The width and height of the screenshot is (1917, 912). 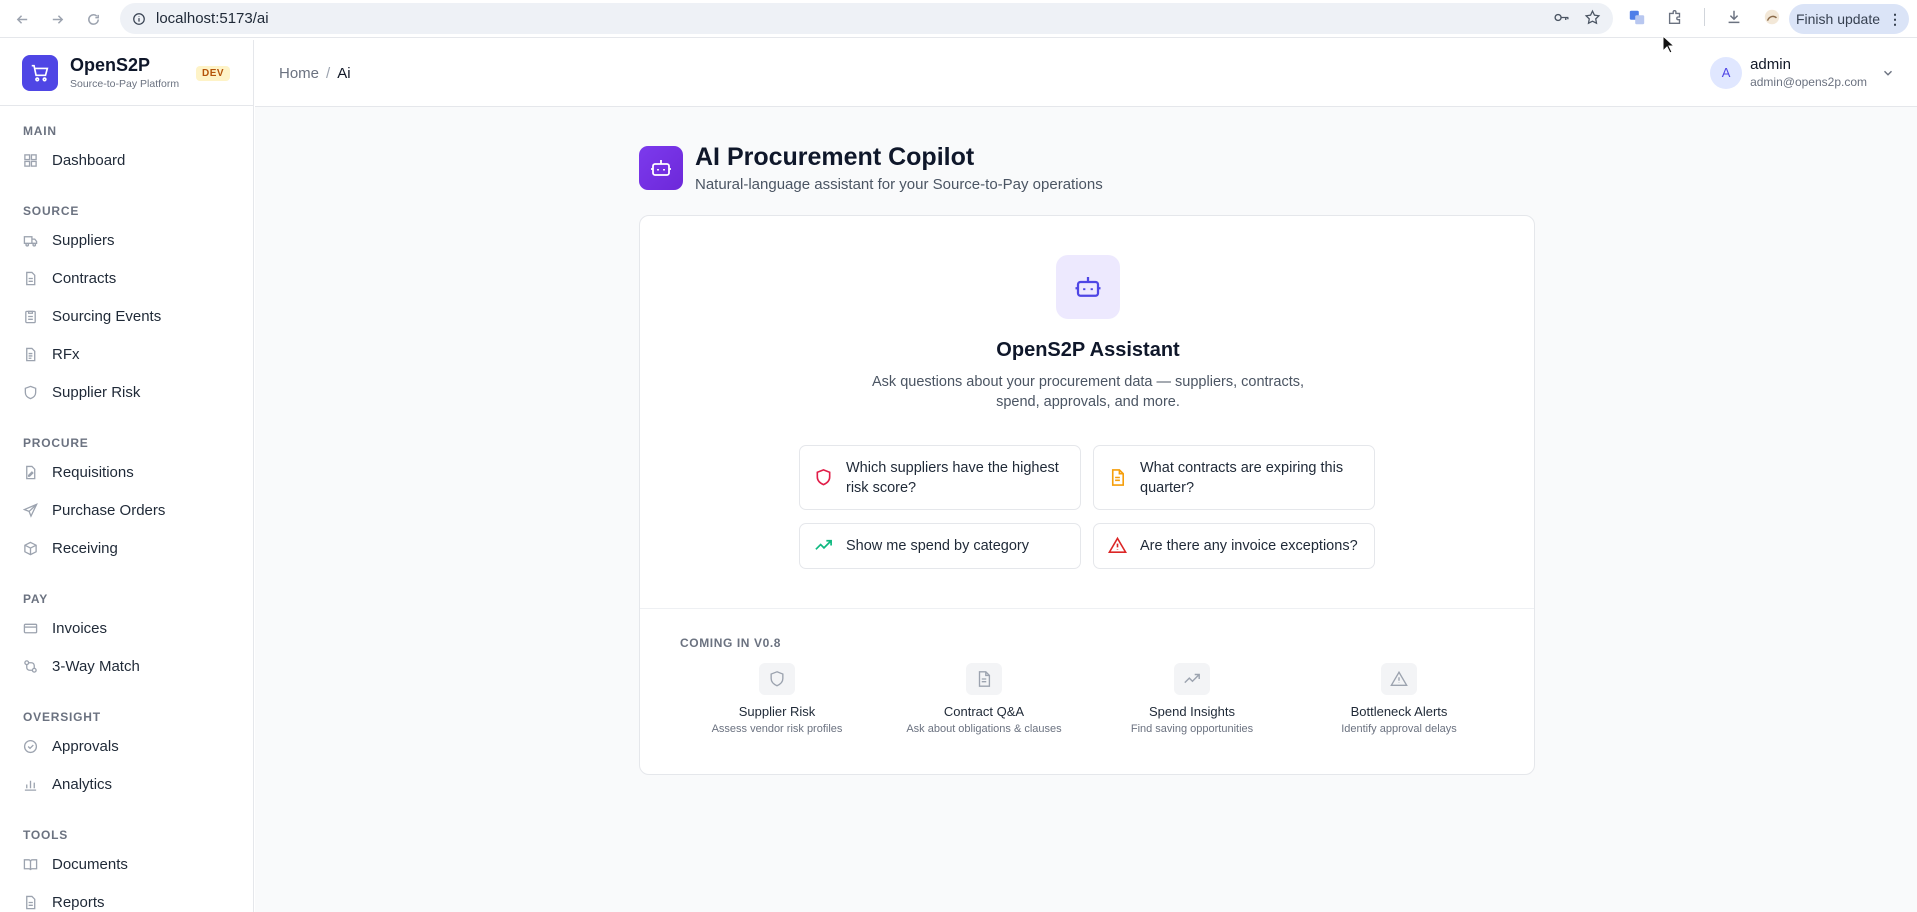 What do you see at coordinates (777, 729) in the screenshot?
I see `feature-description: Assess vendor risk profiles` at bounding box center [777, 729].